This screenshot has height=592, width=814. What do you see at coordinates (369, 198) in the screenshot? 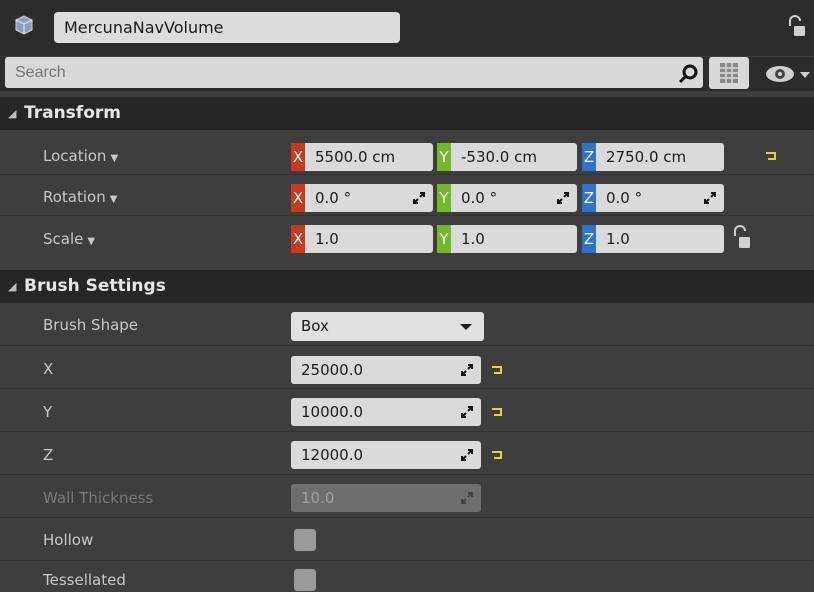
I see `rotation-x-field: 0.0 °` at bounding box center [369, 198].